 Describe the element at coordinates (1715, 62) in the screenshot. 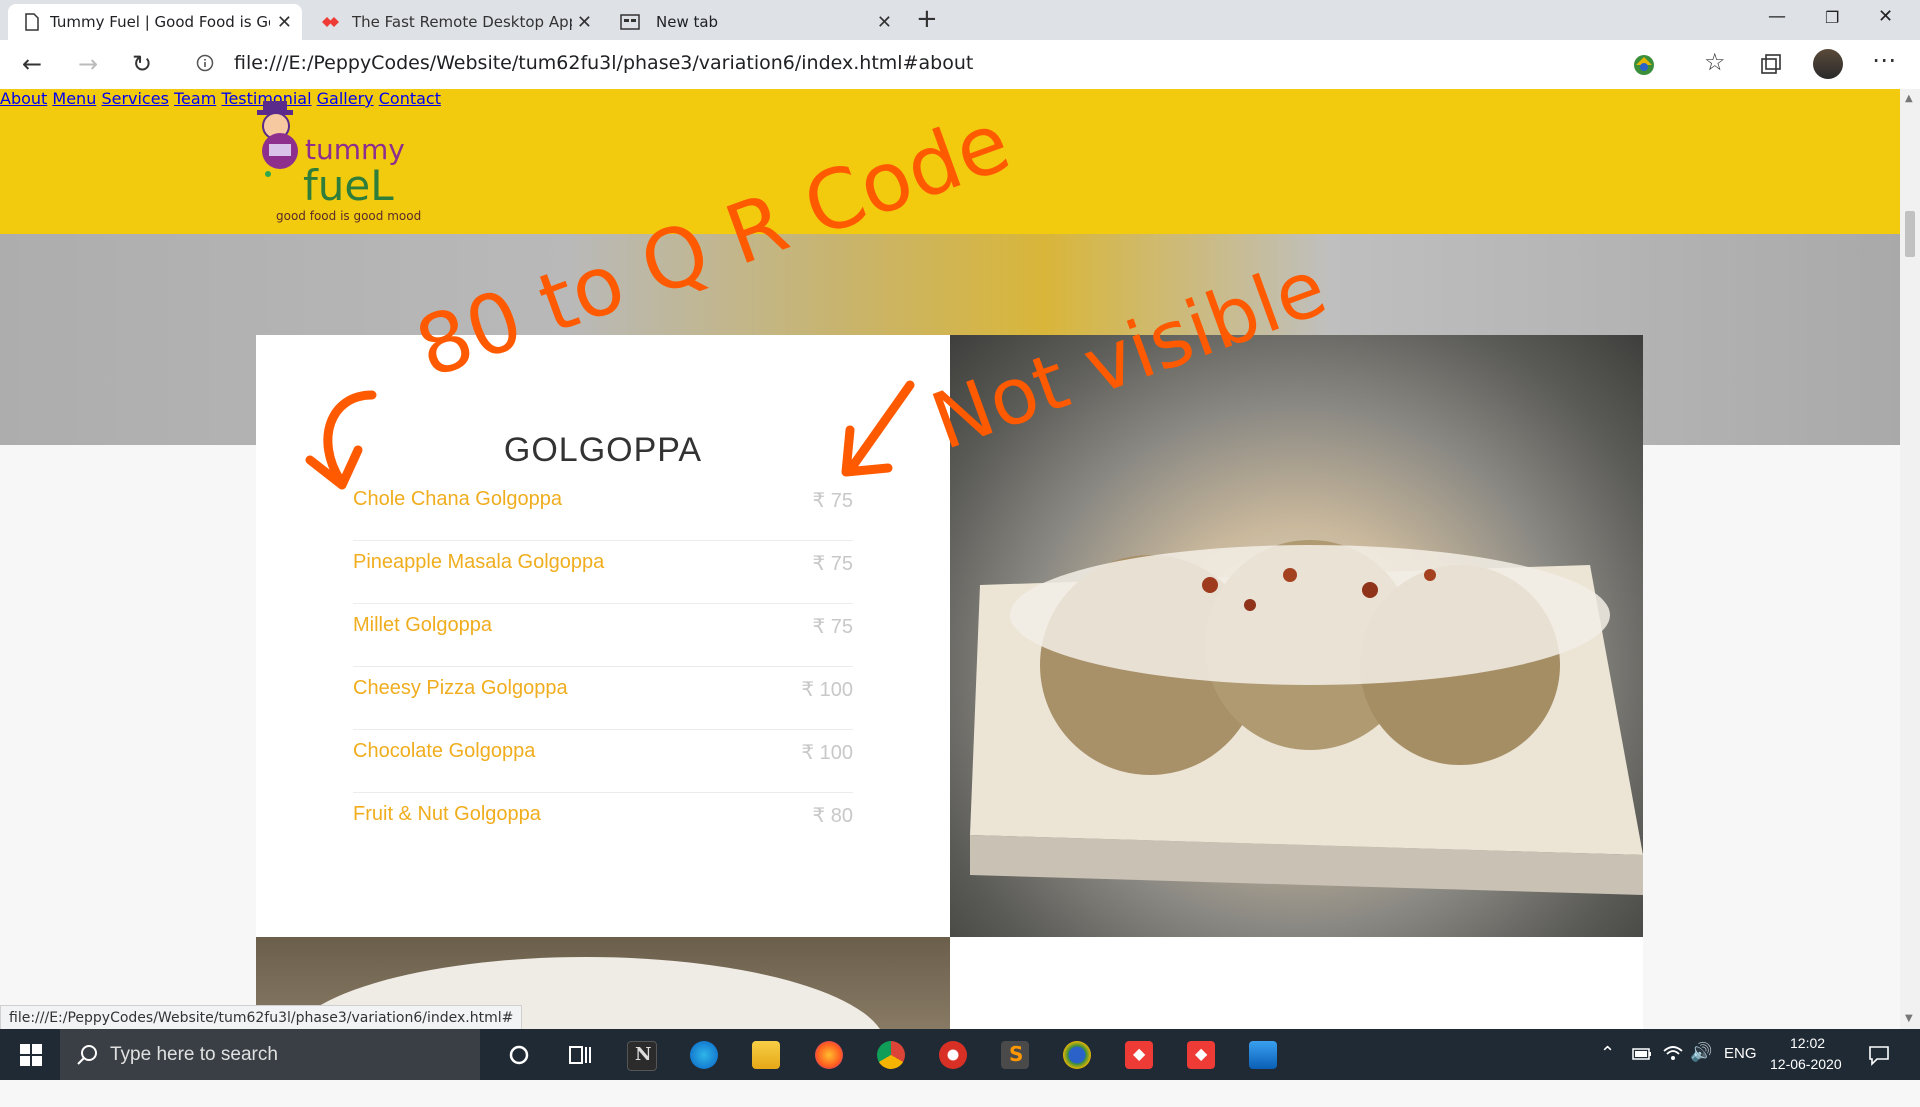

I see `favorites-icon: ☆` at that location.